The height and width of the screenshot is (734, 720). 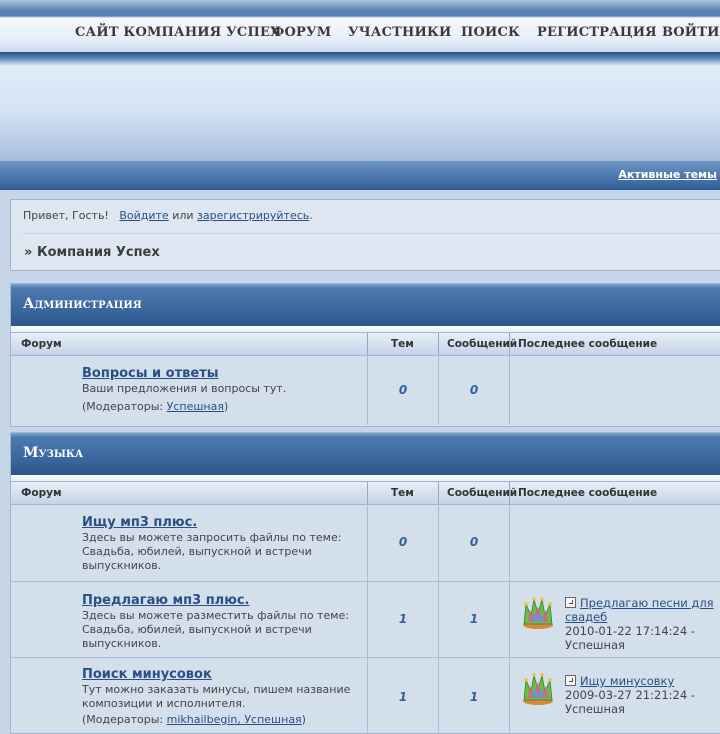 What do you see at coordinates (66, 215) in the screenshot?
I see `greeting-text: Привет, Гость!` at bounding box center [66, 215].